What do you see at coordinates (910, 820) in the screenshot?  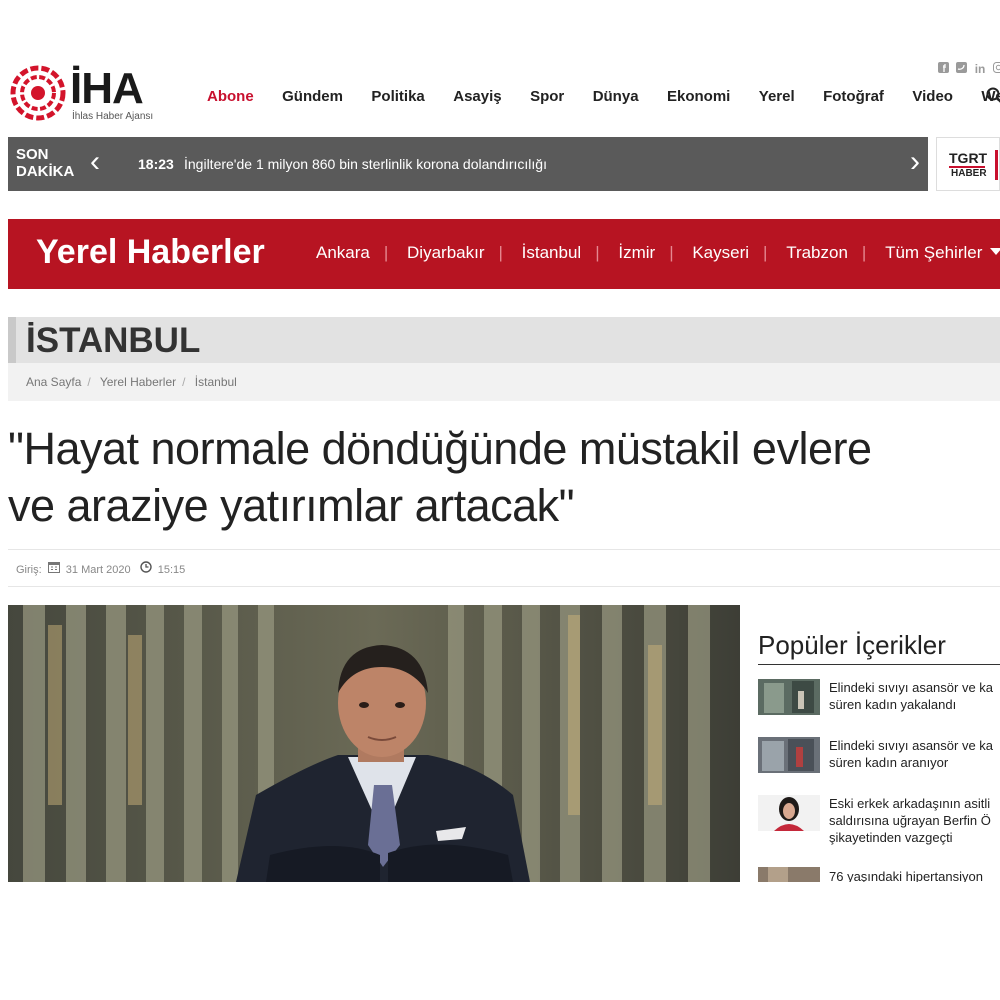 I see `popular-item-text: saldırısına uğrayan Berfin Ö` at bounding box center [910, 820].